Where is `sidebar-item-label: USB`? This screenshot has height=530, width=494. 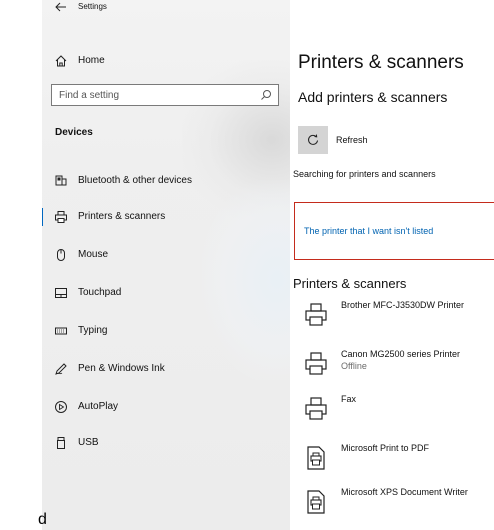
sidebar-item-label: USB is located at coordinates (88, 442).